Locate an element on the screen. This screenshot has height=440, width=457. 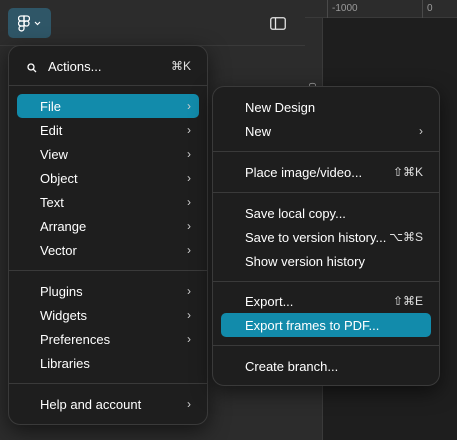
sidebar-toggle-icon is located at coordinates (278, 23).